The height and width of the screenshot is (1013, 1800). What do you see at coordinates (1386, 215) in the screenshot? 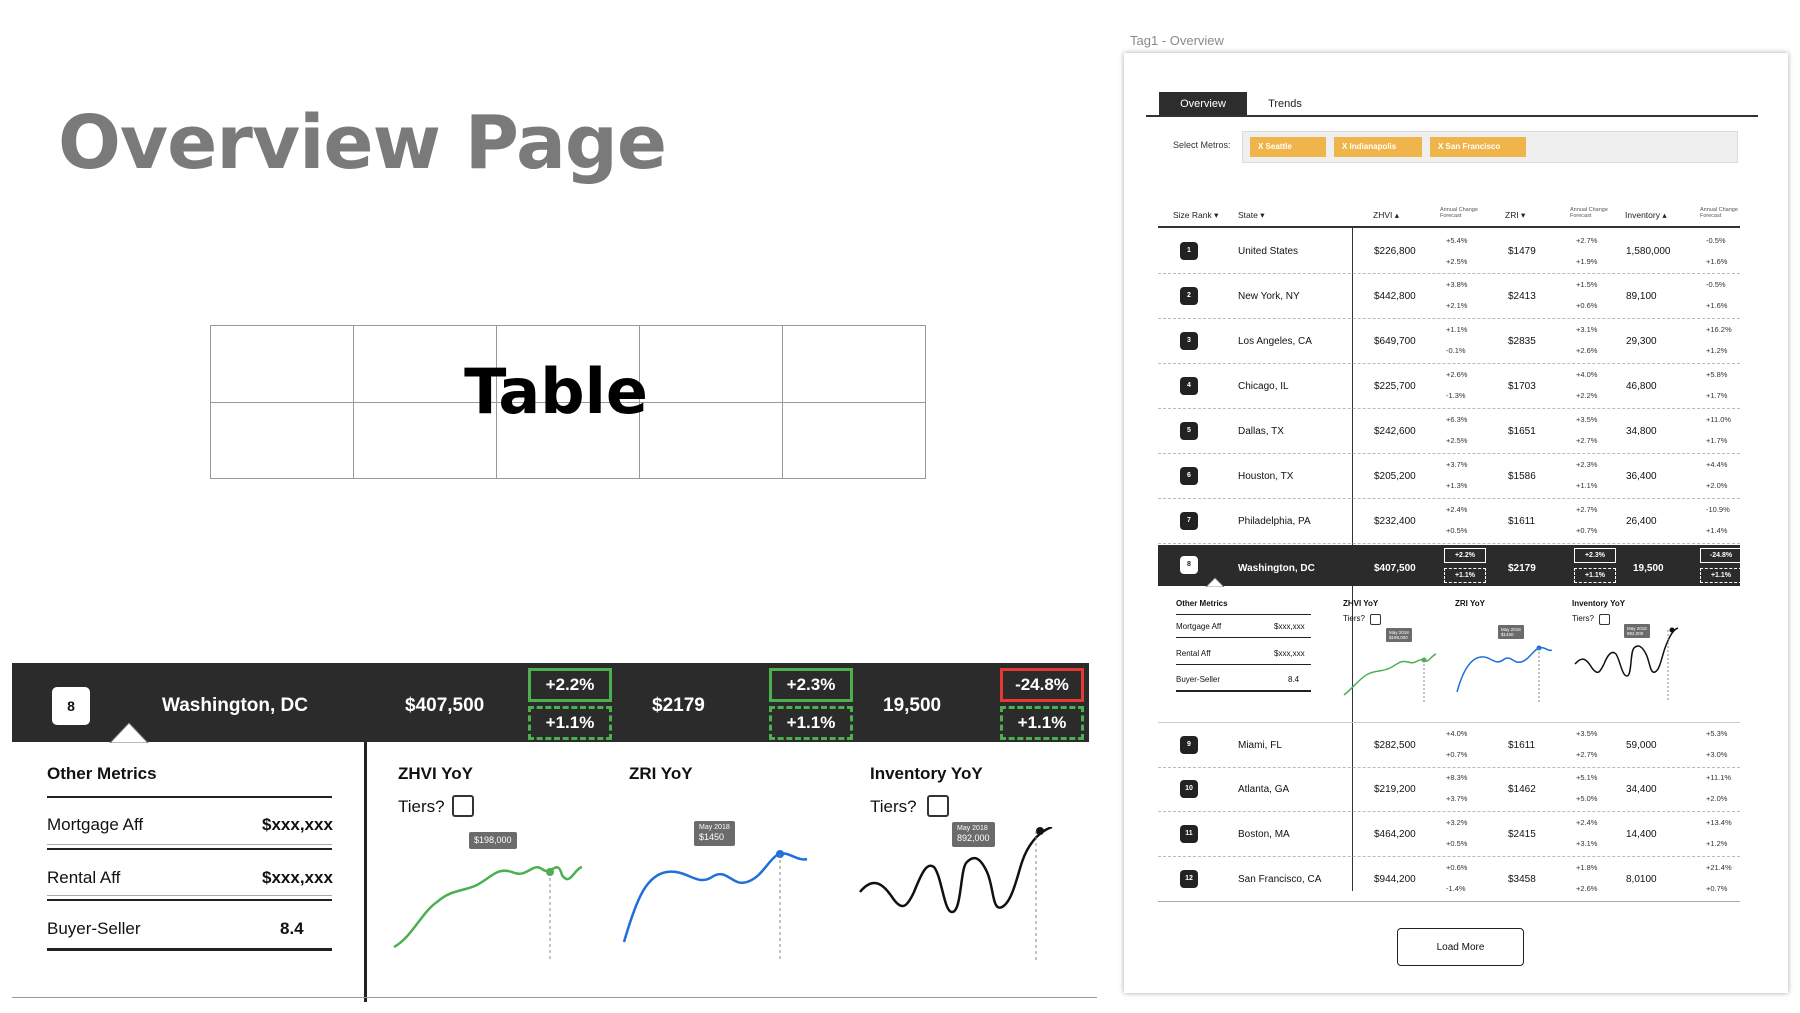
I see `header-zhvi: ZHVI ▴` at bounding box center [1386, 215].